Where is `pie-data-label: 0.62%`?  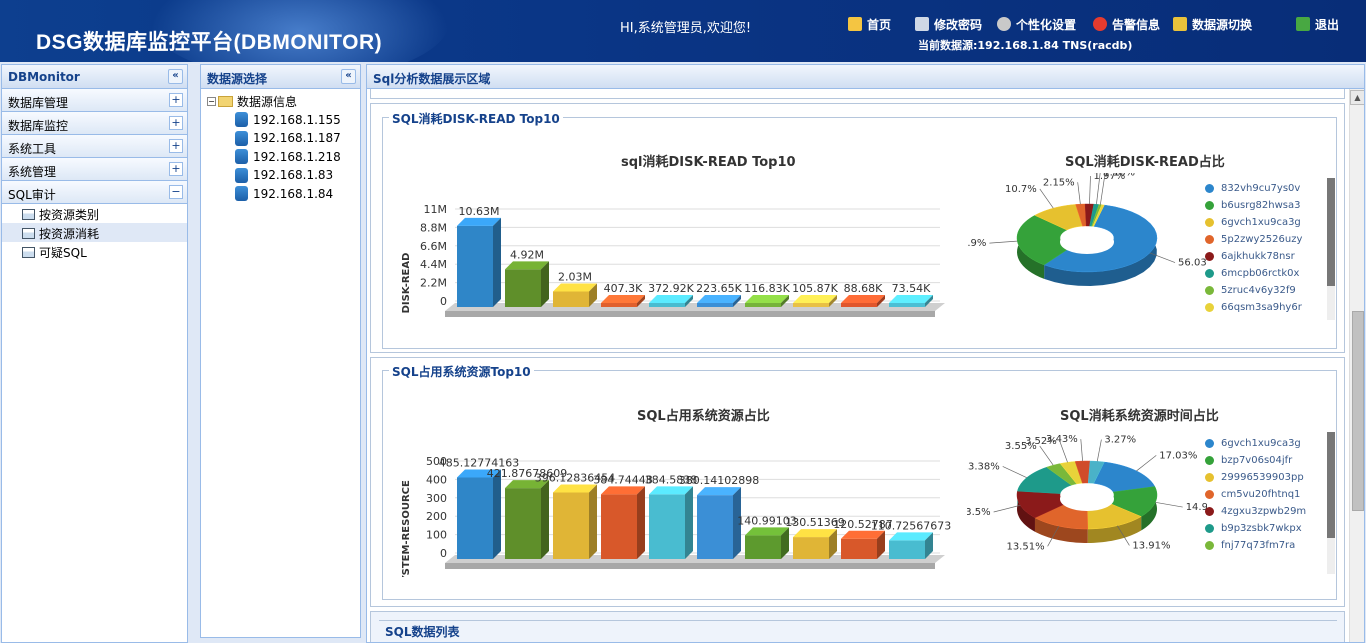 pie-data-label: 0.62% is located at coordinates (1125, 174).